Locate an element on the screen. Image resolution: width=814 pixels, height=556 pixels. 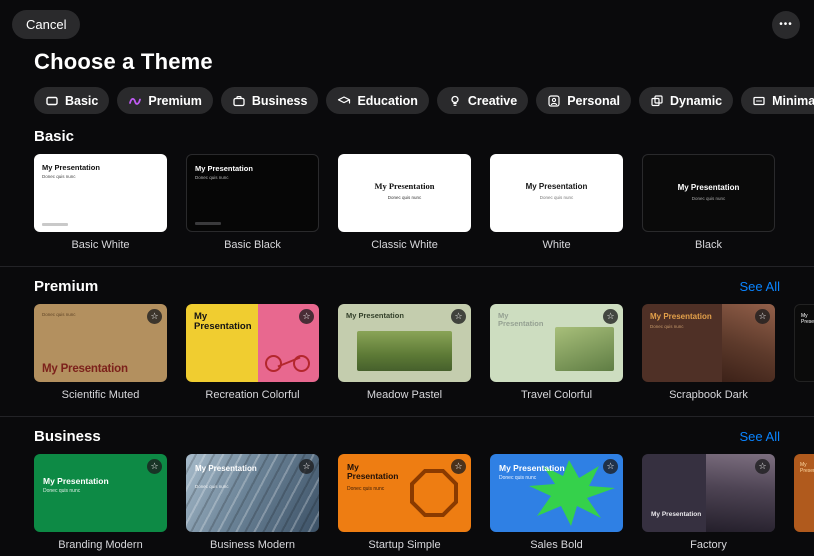
see-all-premium-link: See All is located at coordinates (760, 286).